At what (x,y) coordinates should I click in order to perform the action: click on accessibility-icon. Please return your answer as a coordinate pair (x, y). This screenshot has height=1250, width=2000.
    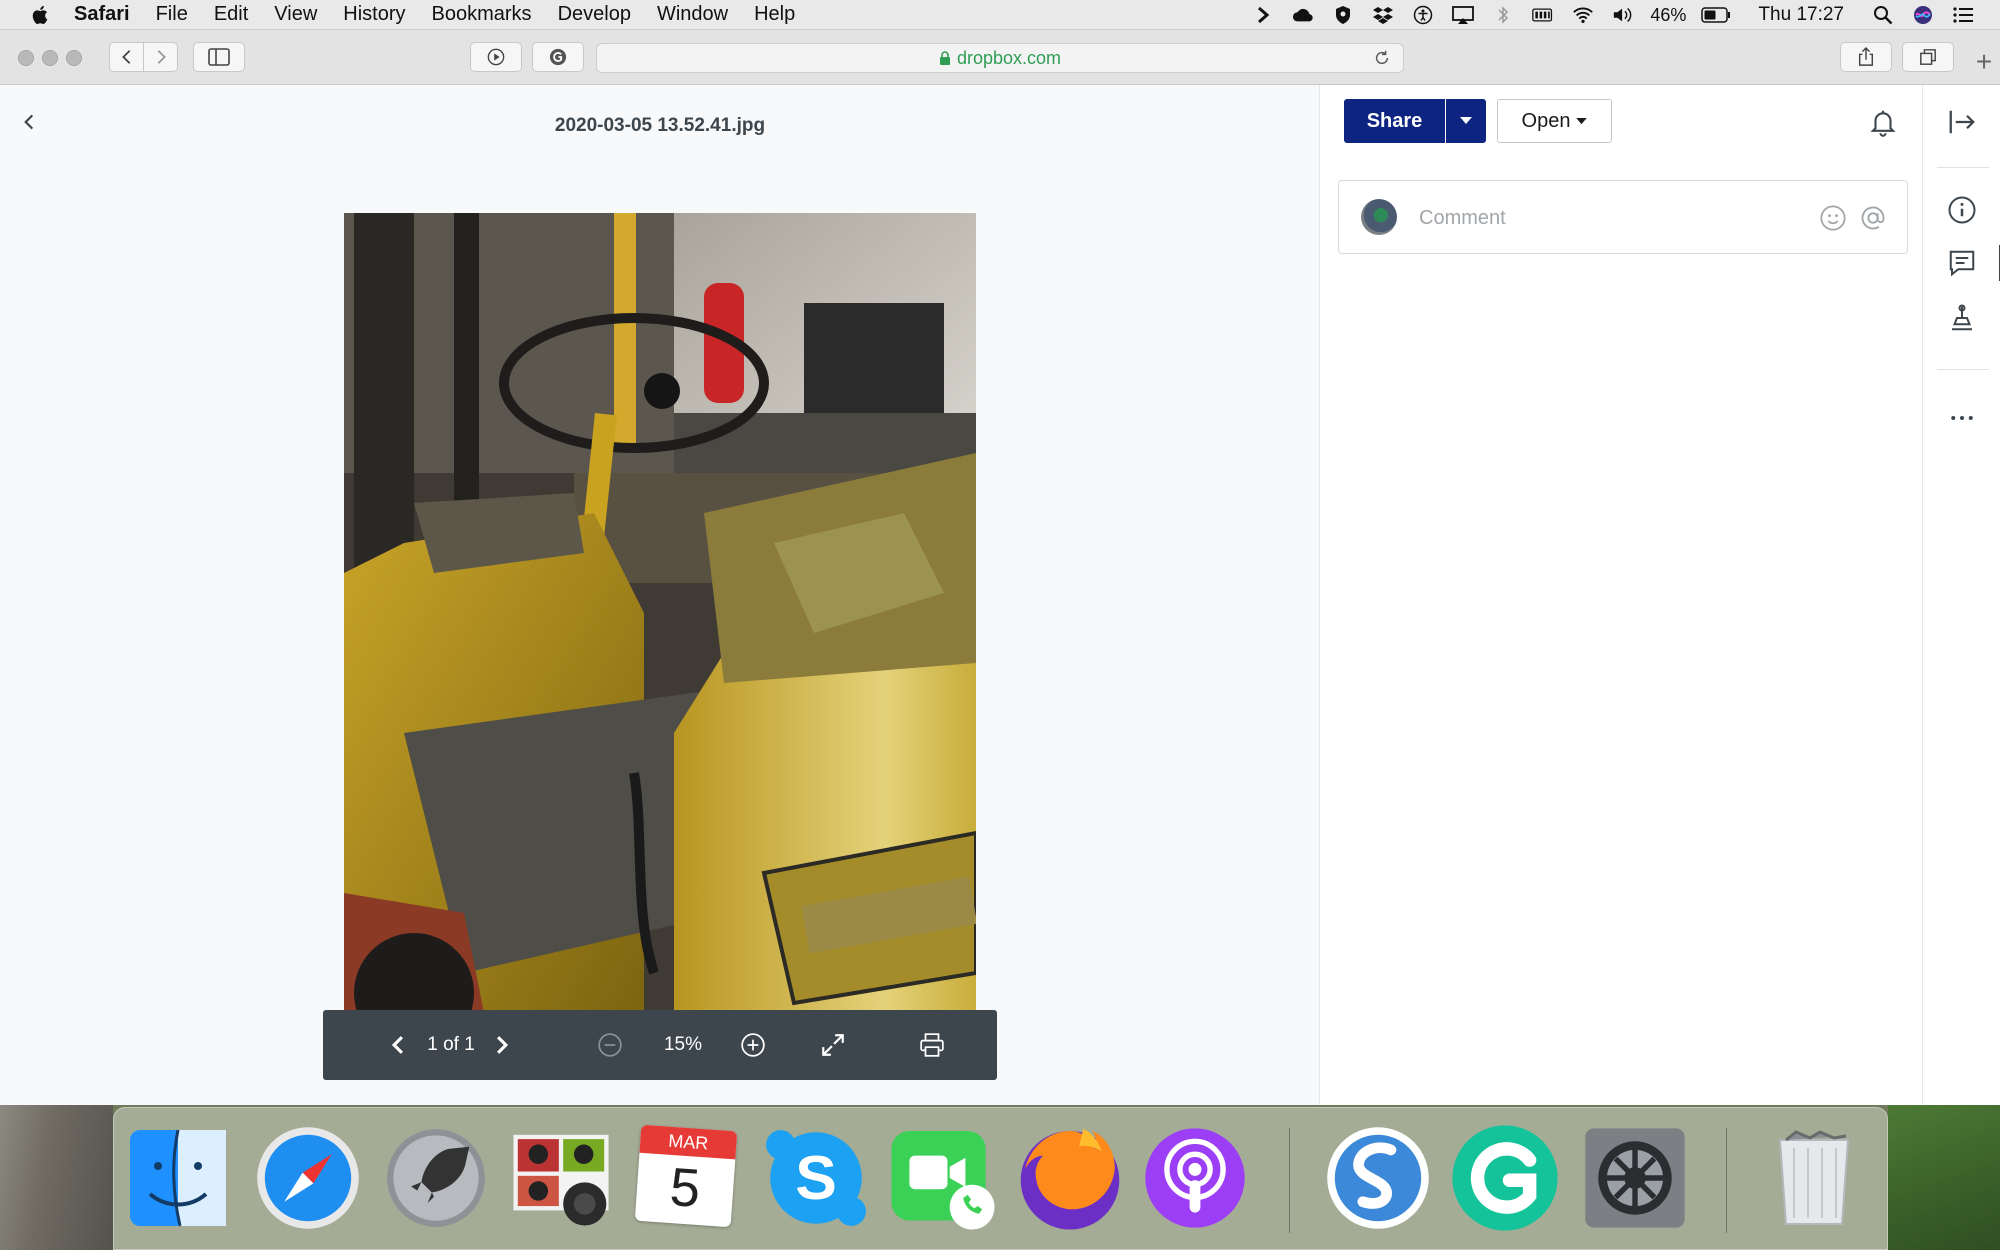
    Looking at the image, I should click on (1423, 15).